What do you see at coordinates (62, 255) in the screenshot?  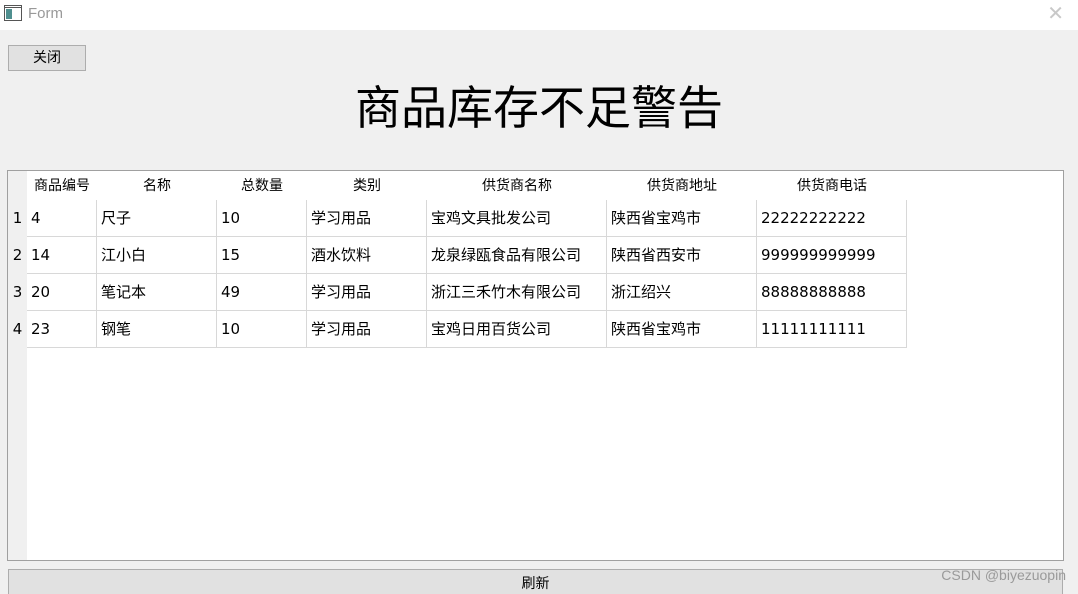 I see `cell-id: 14` at bounding box center [62, 255].